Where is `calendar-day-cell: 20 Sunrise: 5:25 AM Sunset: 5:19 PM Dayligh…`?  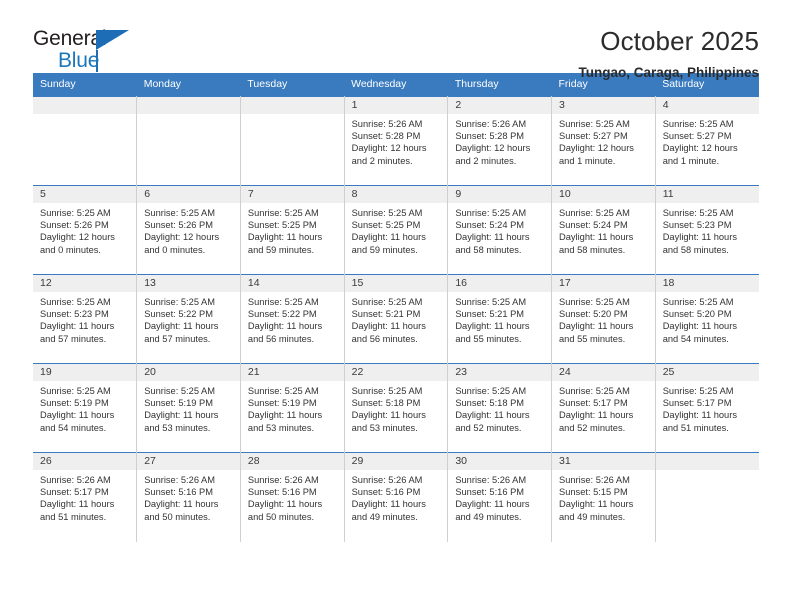
calendar-day-cell: 20 Sunrise: 5:25 AM Sunset: 5:19 PM Dayligh… is located at coordinates (188, 408).